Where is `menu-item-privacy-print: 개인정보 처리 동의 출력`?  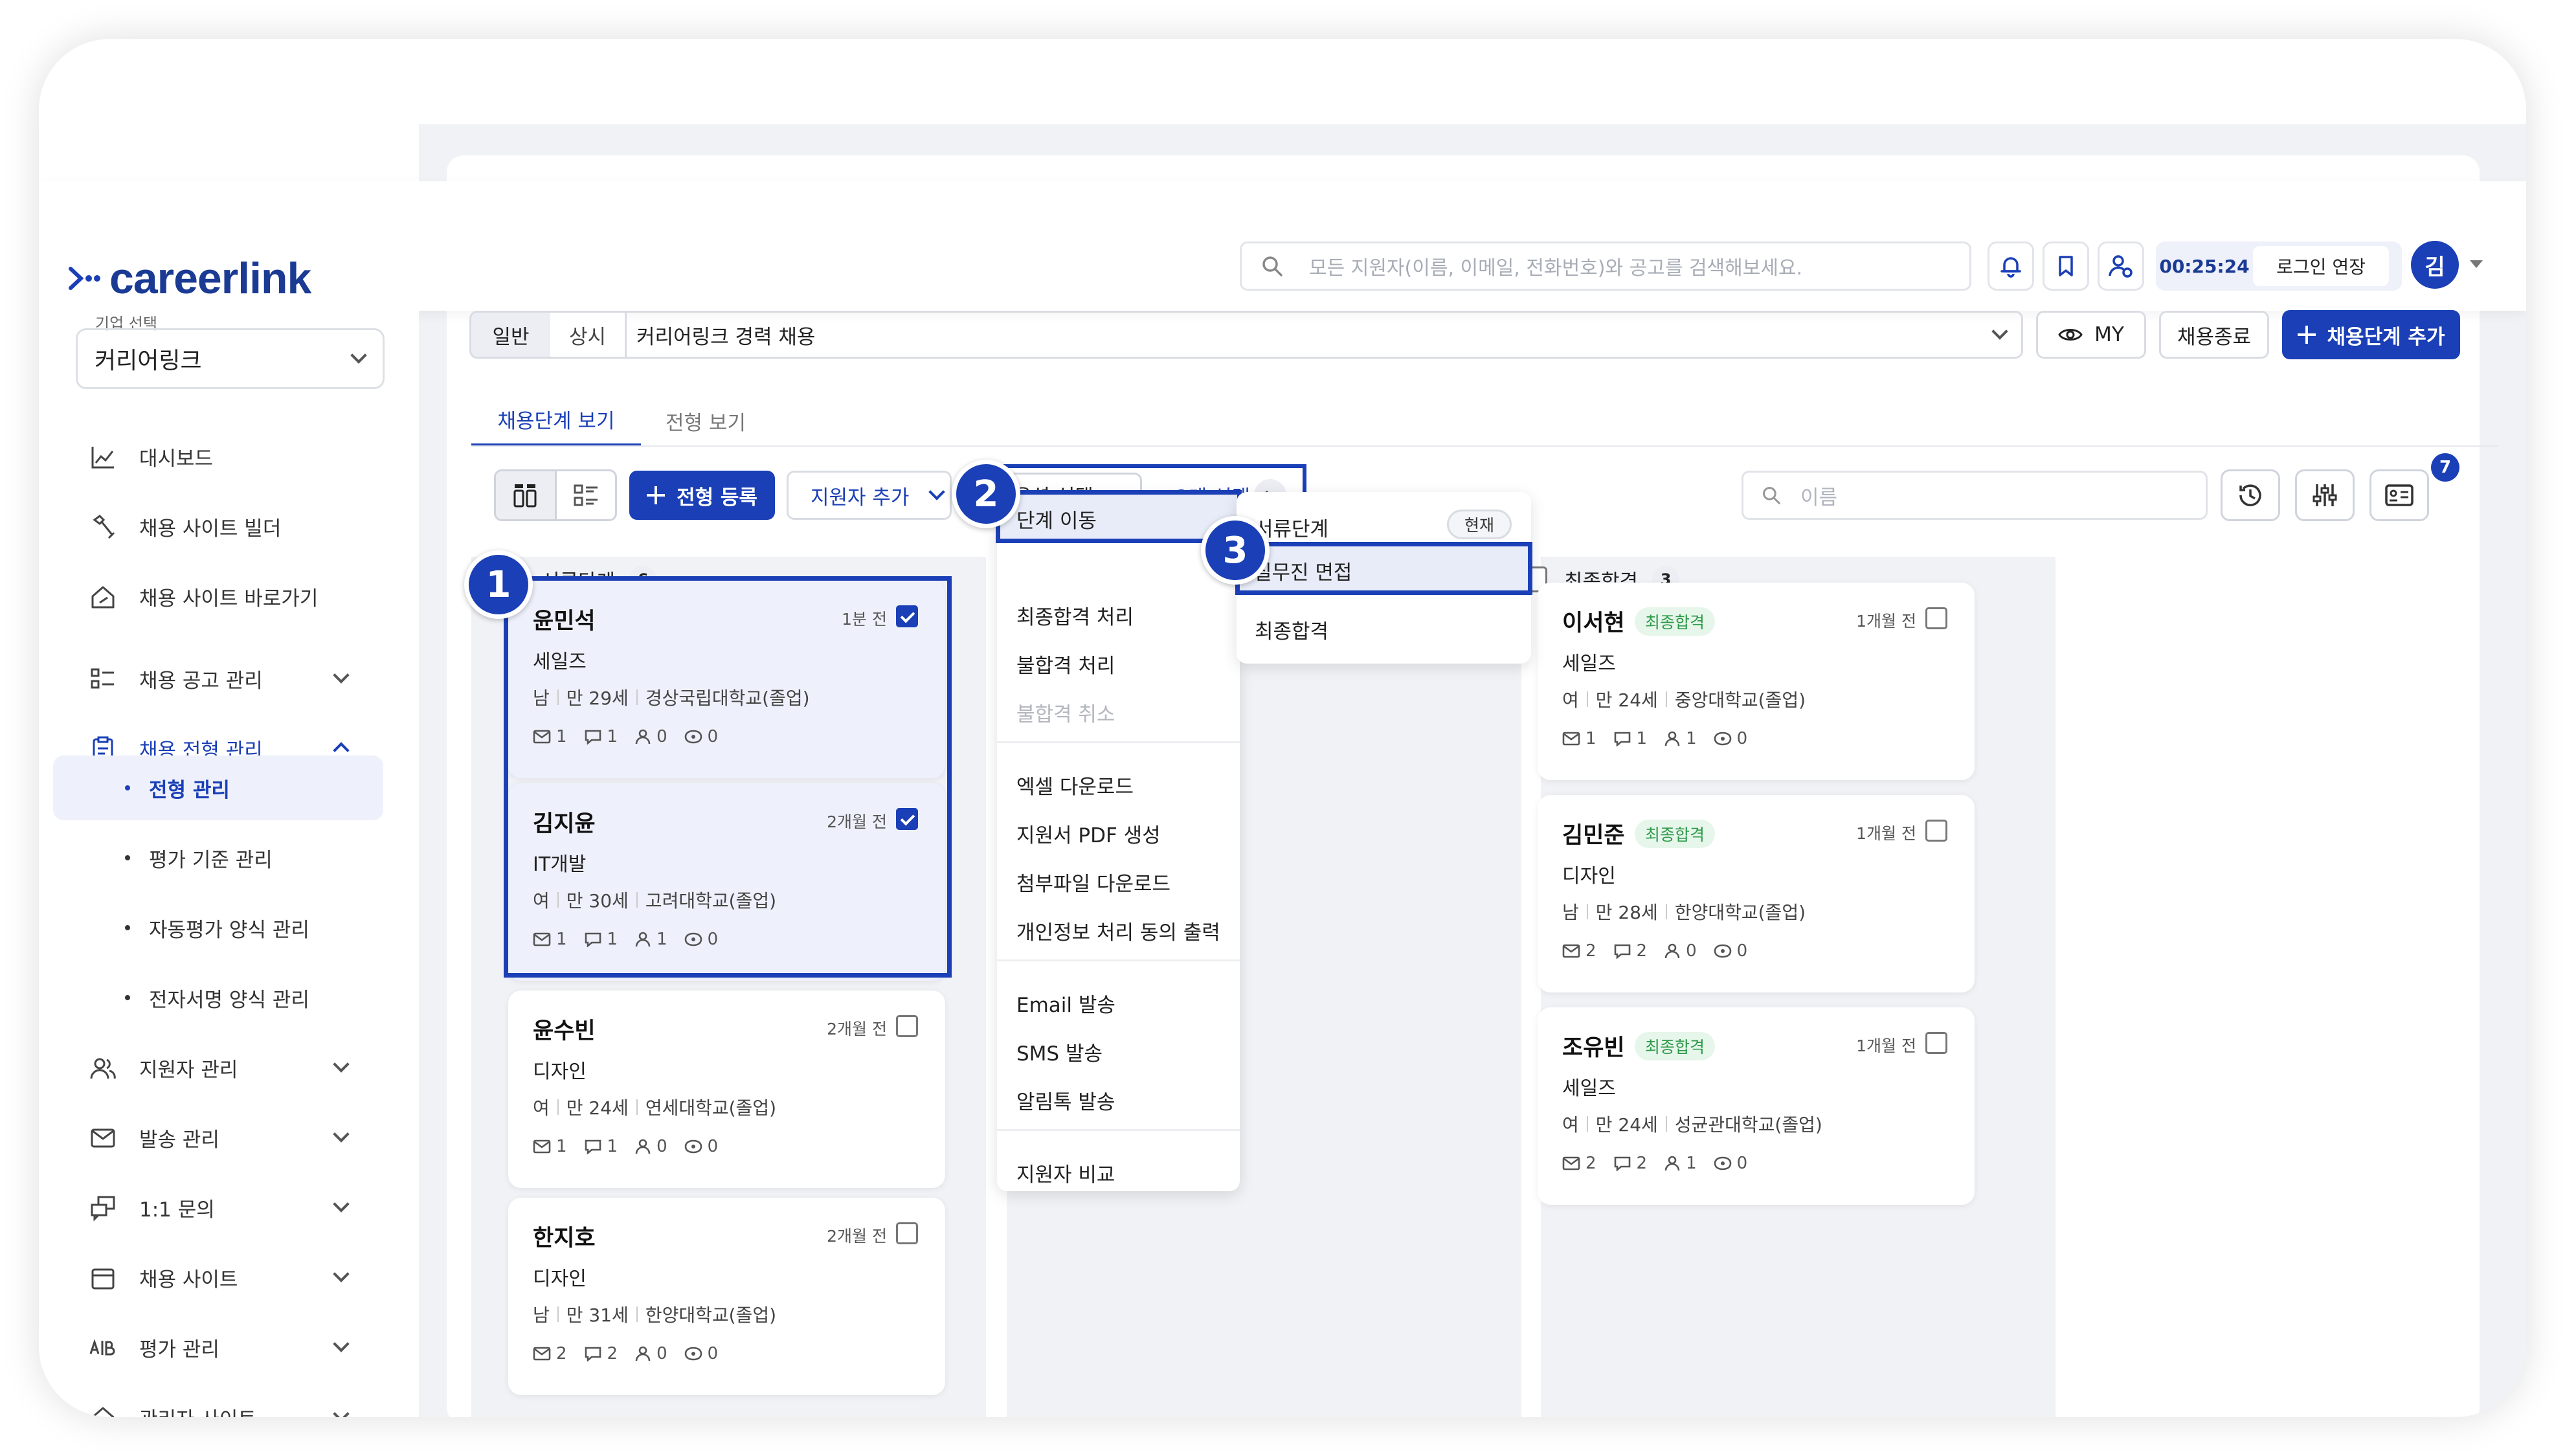 menu-item-privacy-print: 개인정보 처리 동의 출력 is located at coordinates (1118, 931).